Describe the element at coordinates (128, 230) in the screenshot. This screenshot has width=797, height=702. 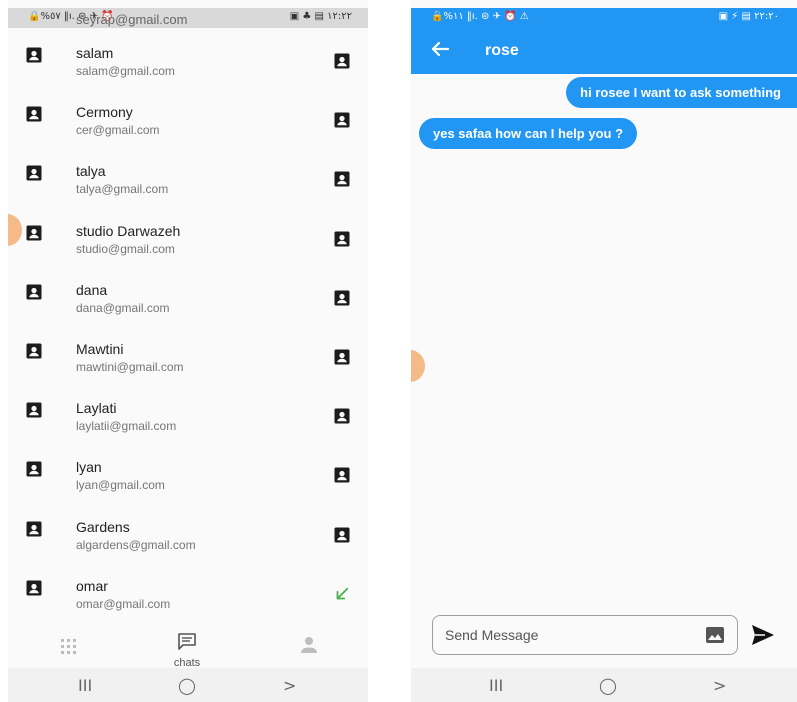
I see `contact-name: studio Darwazeh` at that location.